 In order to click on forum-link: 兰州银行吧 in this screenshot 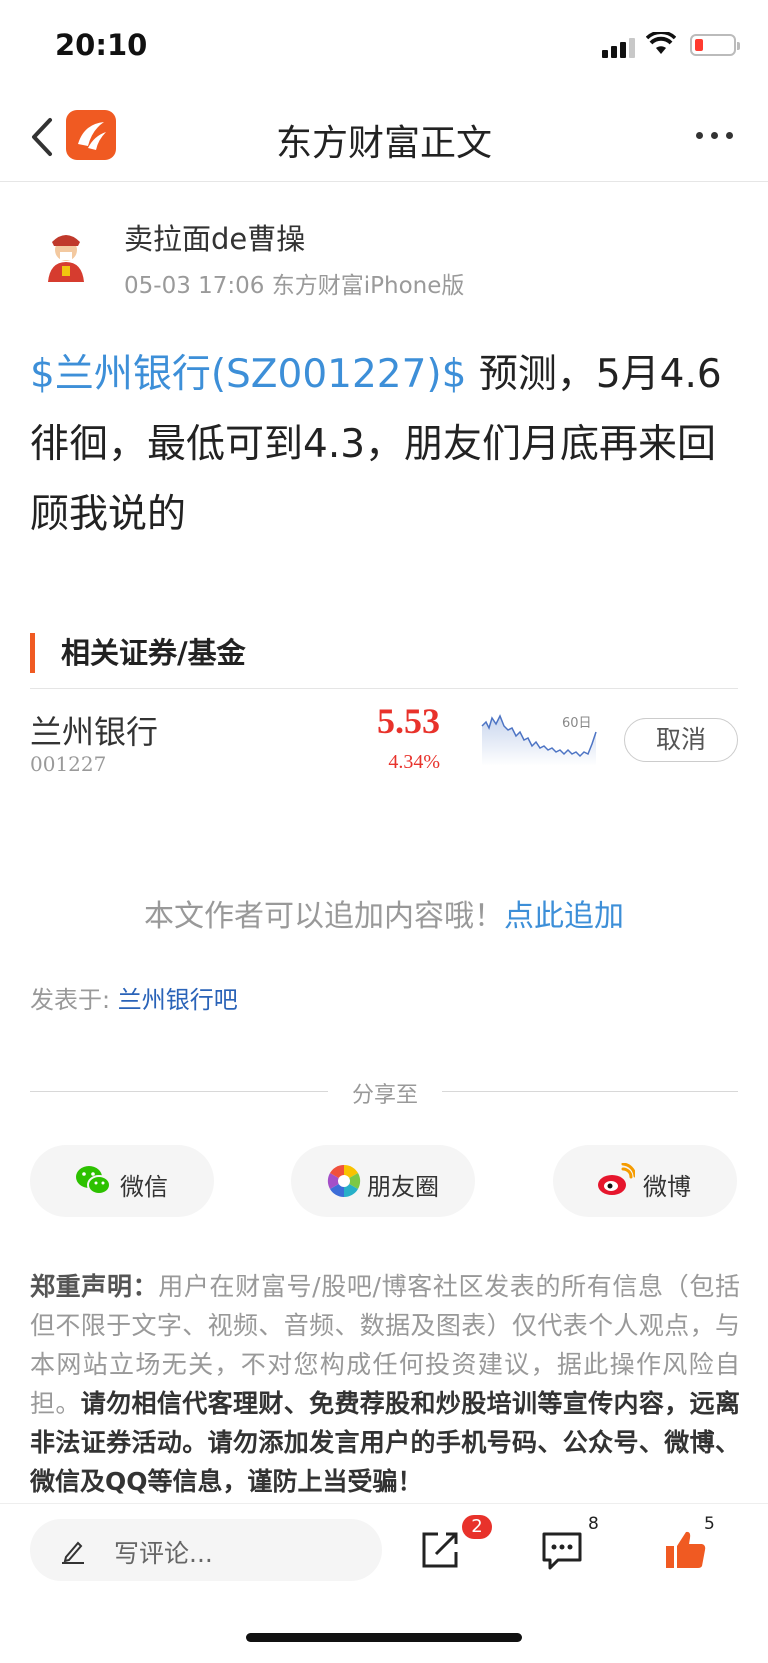, I will do `click(178, 1000)`.